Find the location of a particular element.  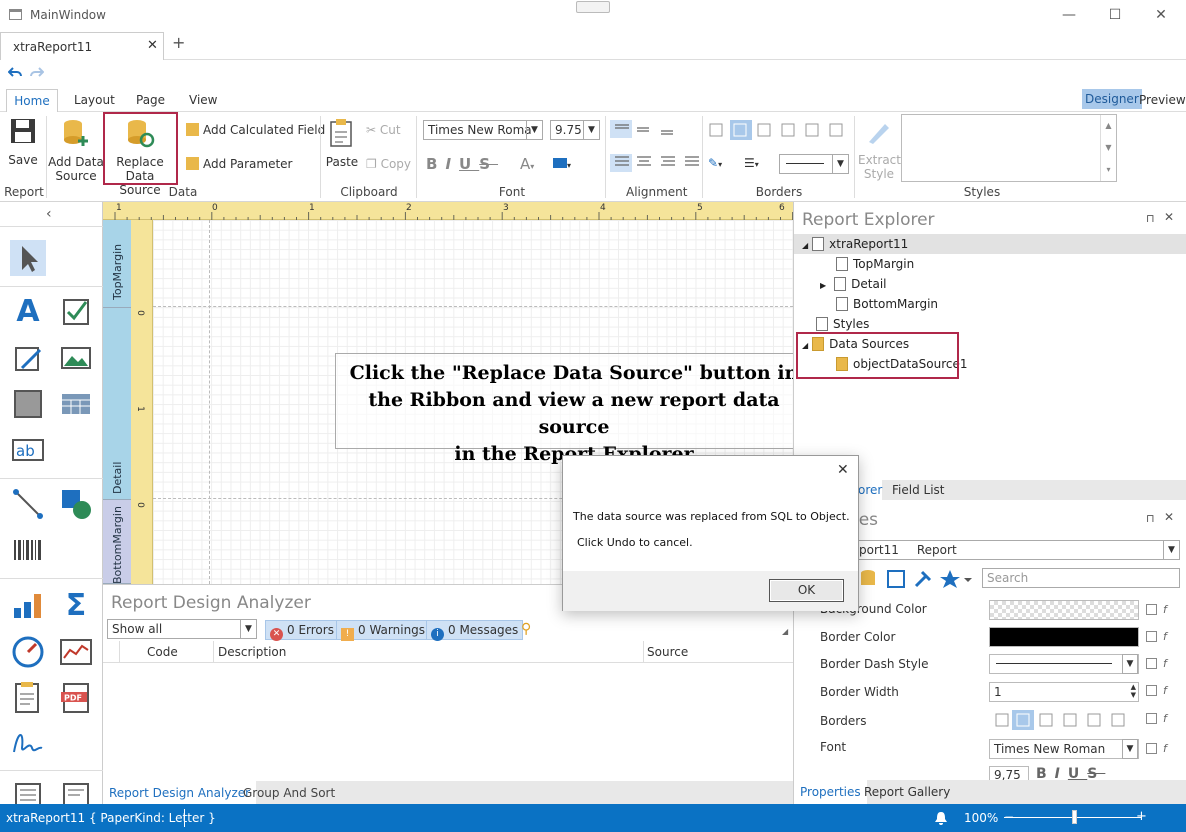

maximize-button: ☐ is located at coordinates (1115, 15).